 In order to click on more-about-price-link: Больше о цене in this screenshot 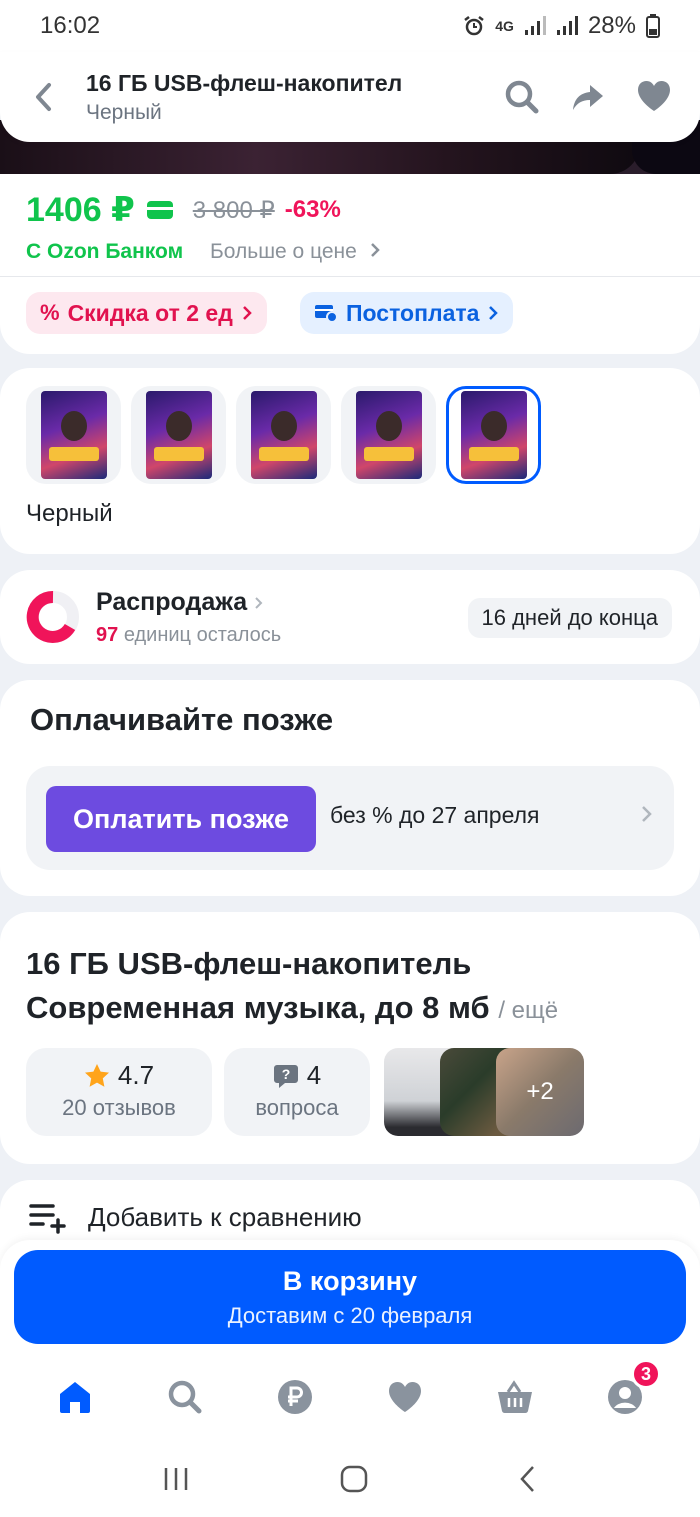, I will do `click(295, 252)`.